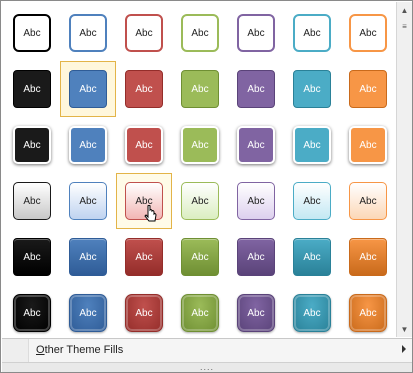 The image size is (413, 373). I want to click on style-swatch-glossy-orange: Abc, so click(368, 257).